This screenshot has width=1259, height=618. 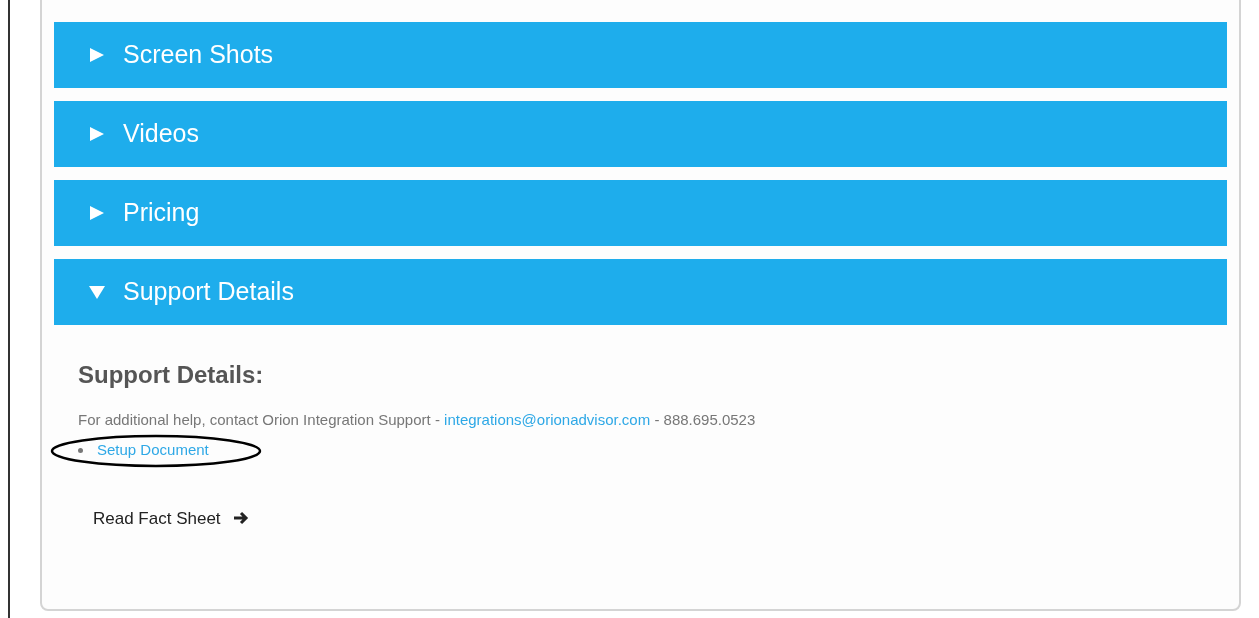 I want to click on arrow-right-icon, so click(x=240, y=518).